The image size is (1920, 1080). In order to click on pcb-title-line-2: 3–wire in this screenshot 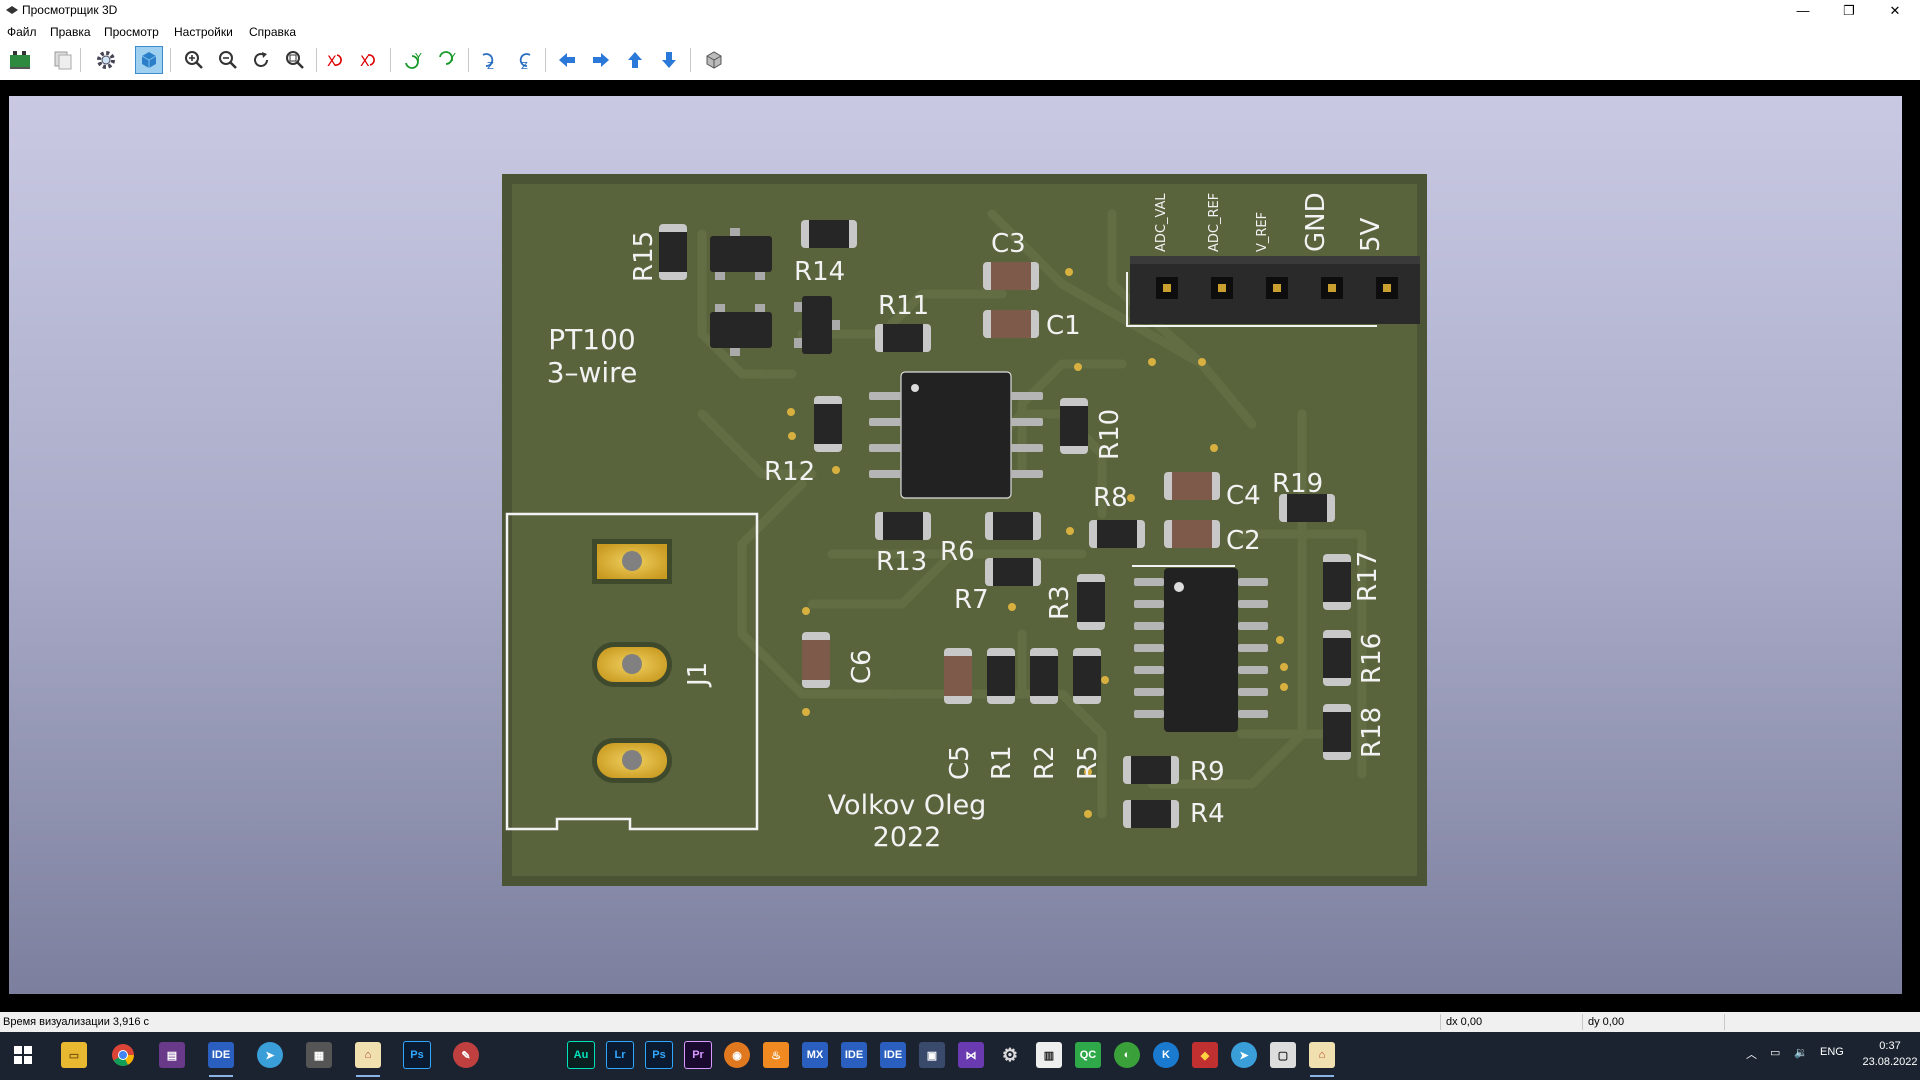, I will do `click(592, 372)`.